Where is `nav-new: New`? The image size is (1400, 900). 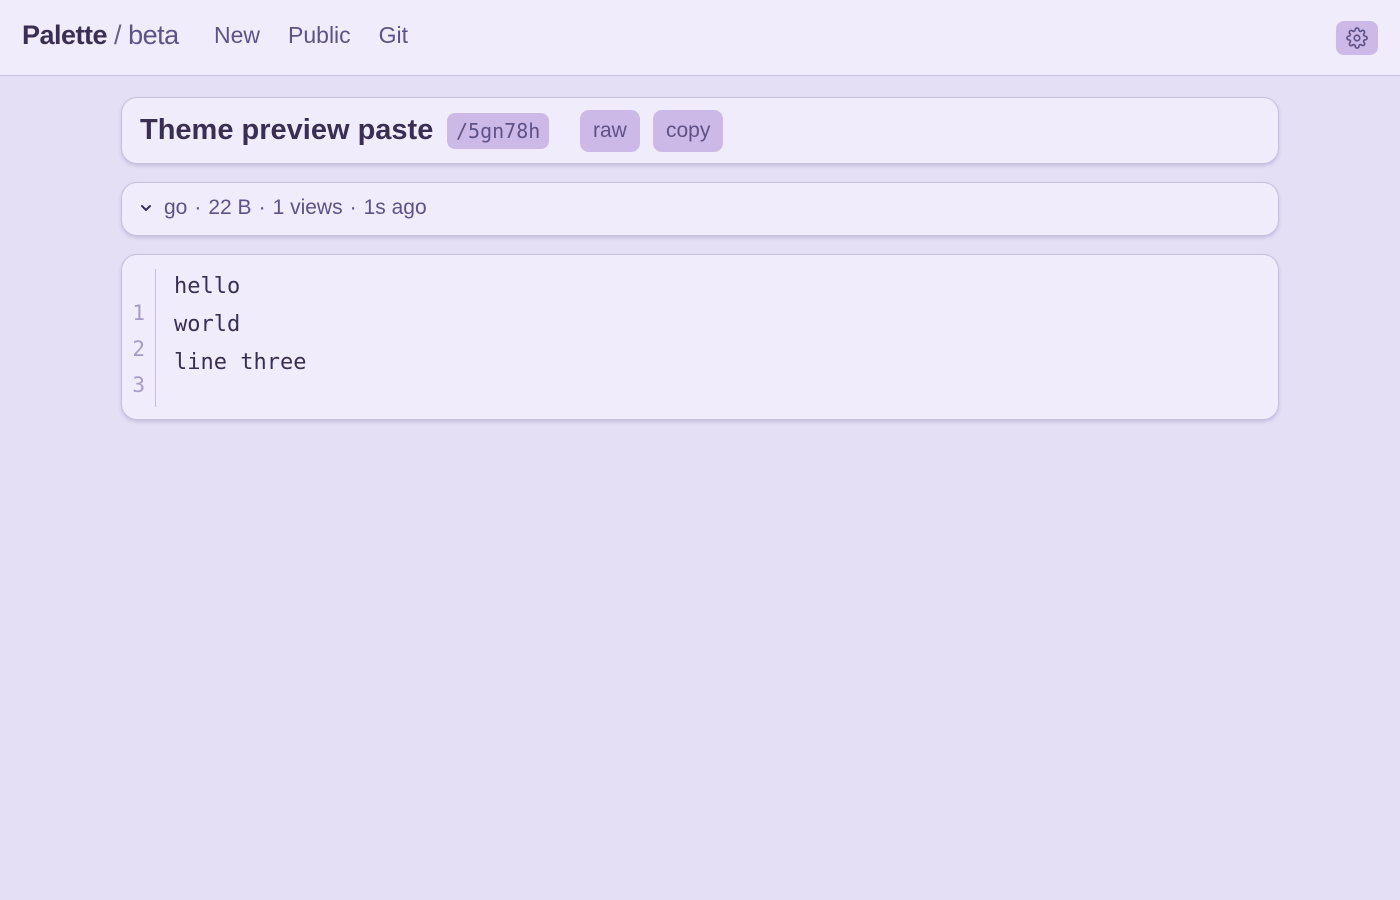 nav-new: New is located at coordinates (237, 35).